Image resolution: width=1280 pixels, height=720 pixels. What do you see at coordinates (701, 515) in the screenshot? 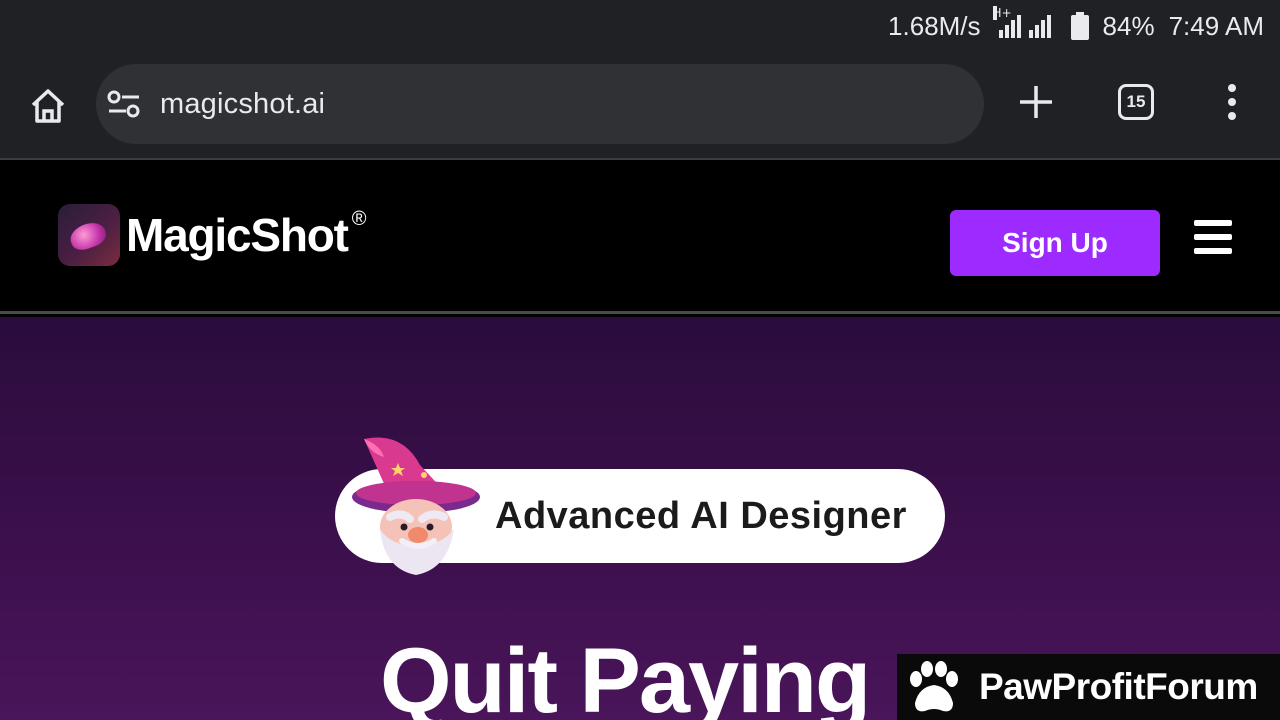
I see `badge-text: Advanced AI Designer` at bounding box center [701, 515].